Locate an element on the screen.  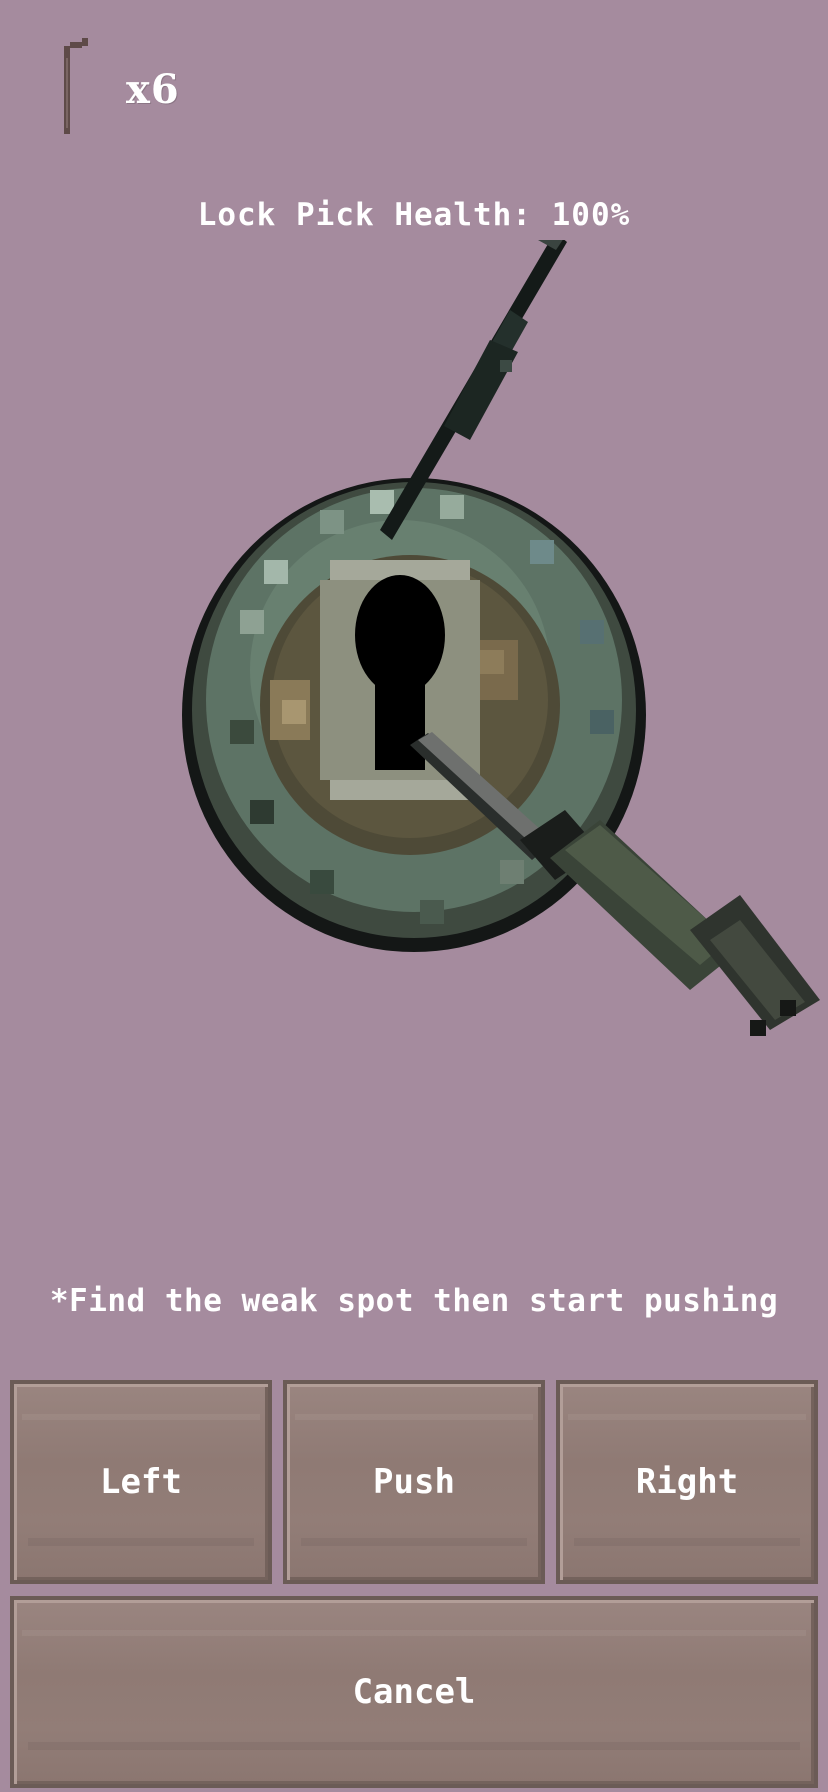
right-button: Right is located at coordinates (687, 1482).